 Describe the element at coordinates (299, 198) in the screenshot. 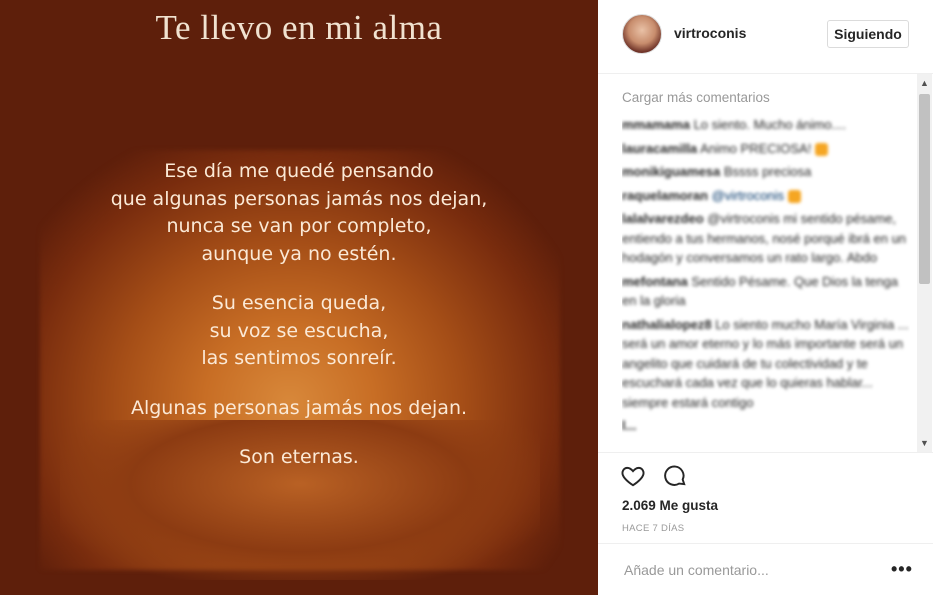

I see `poem-line: que algunas personas jamás nos dejan,` at that location.